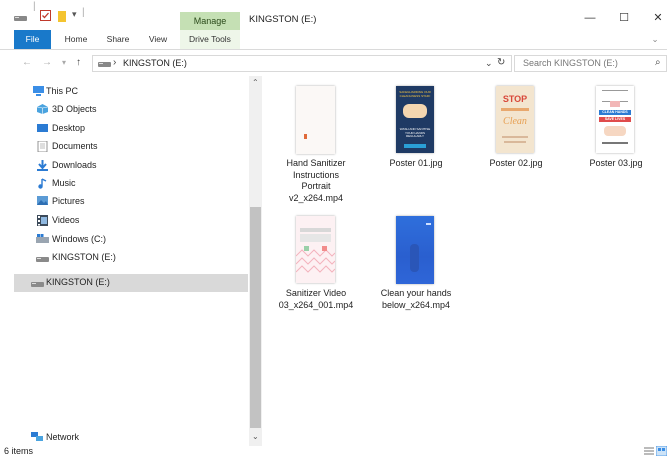 This screenshot has width=667, height=458. Describe the element at coordinates (415, 94) in the screenshot. I see `poster-text: SAFEGUARDING OUR CLEANLINESS STAFF` at that location.